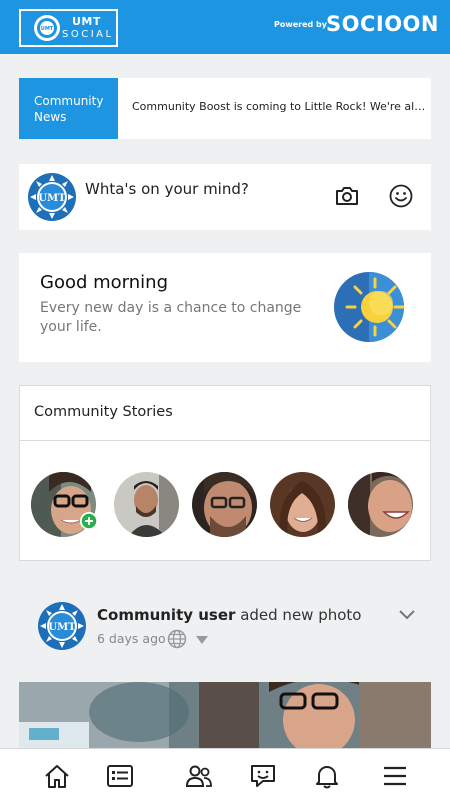 This screenshot has width=450, height=800. I want to click on feed-action: aded new photo, so click(301, 615).